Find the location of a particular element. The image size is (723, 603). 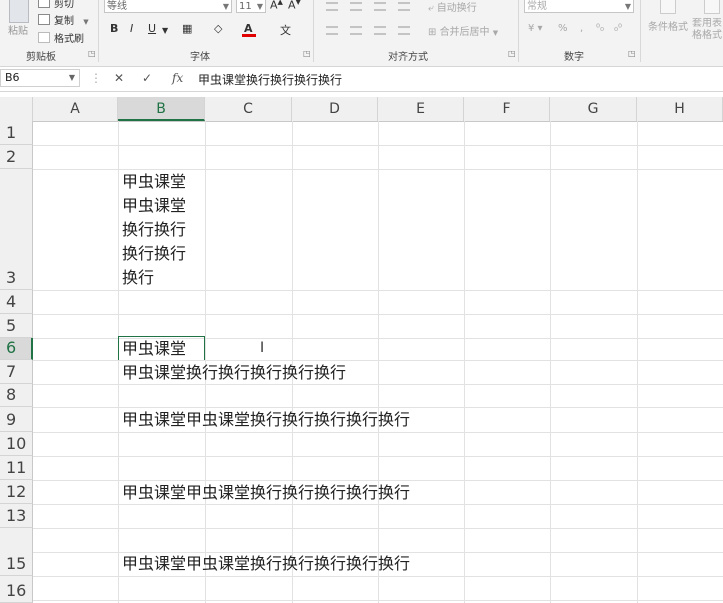

align-right-icon is located at coordinates (380, 30).